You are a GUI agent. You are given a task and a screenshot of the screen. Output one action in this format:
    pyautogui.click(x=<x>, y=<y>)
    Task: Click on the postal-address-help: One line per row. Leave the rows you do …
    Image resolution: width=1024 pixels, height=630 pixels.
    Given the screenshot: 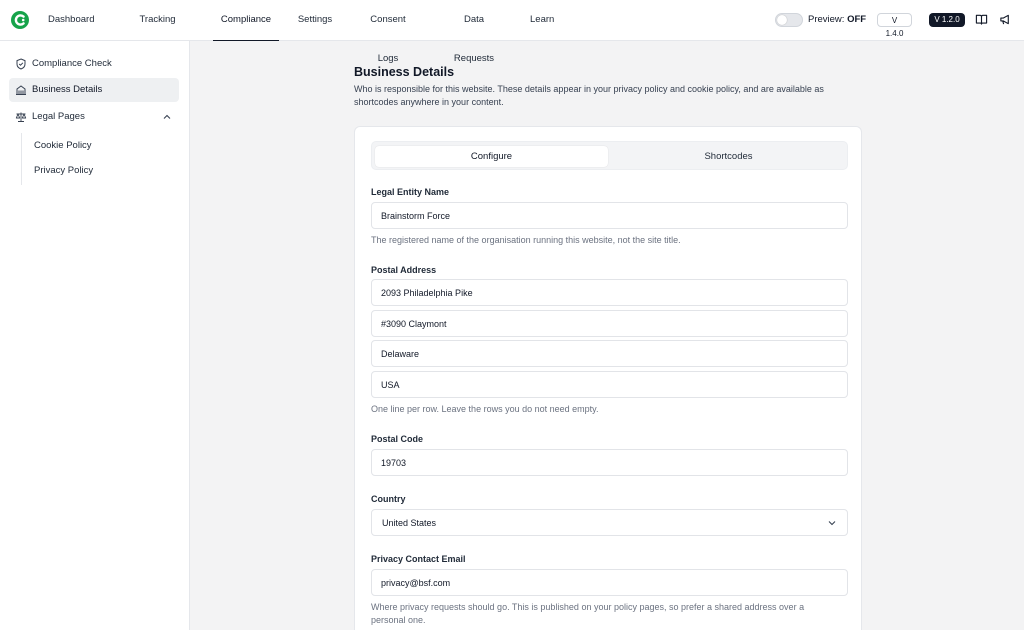 What is the action you would take?
    pyautogui.click(x=485, y=409)
    